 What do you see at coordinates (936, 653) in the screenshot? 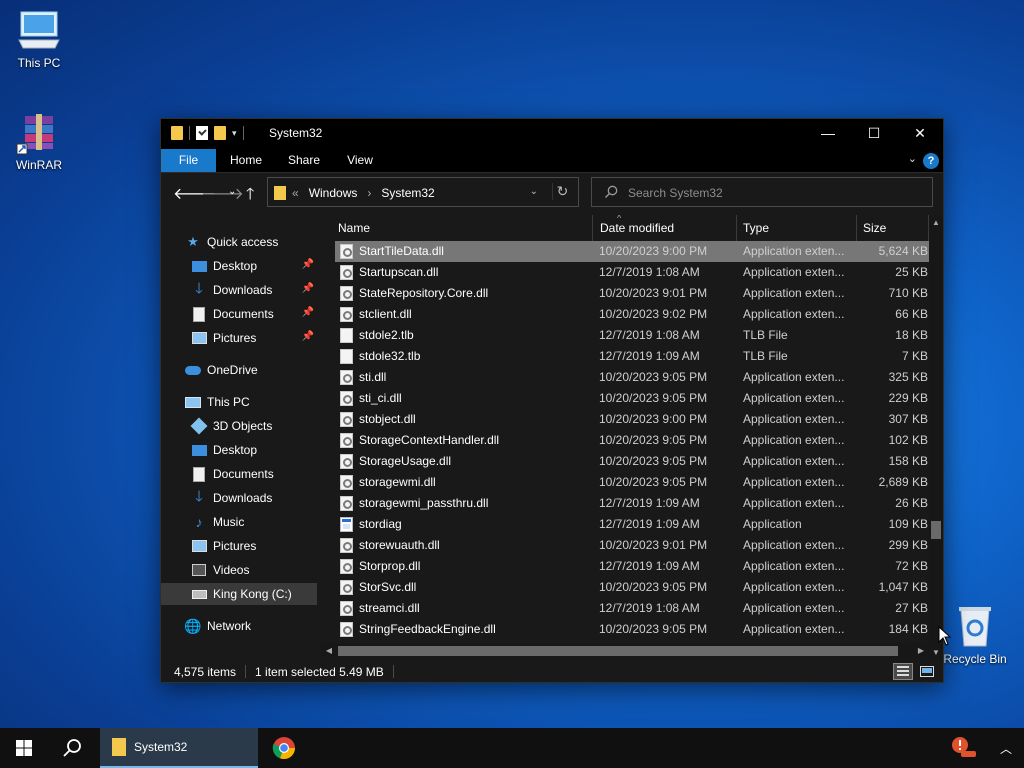
I see `scroll-down-icon: ▼` at bounding box center [936, 653].